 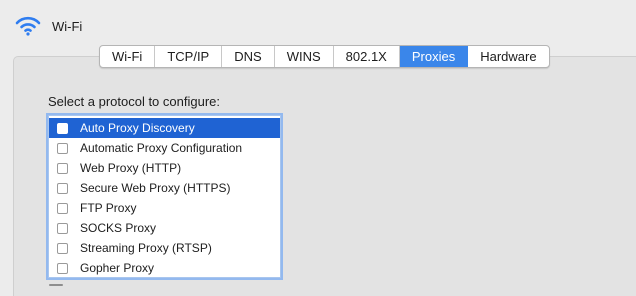 I want to click on header-title: Wi-Fi, so click(x=67, y=26).